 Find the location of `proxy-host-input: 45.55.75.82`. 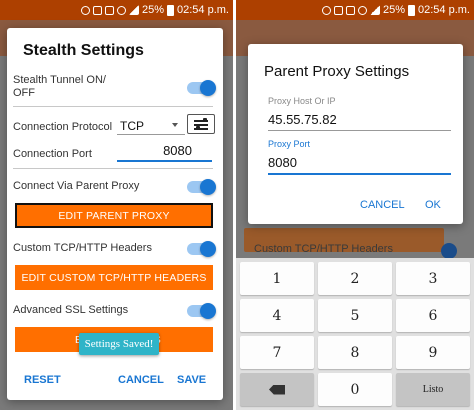

proxy-host-input: 45.55.75.82 is located at coordinates (302, 119).